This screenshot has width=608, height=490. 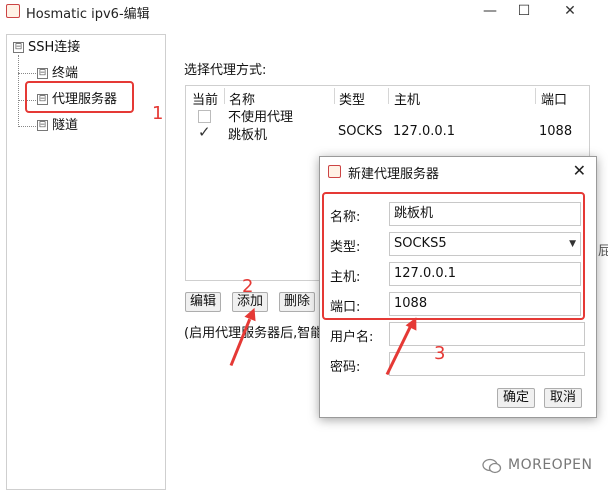 What do you see at coordinates (254, 333) in the screenshot?
I see `proxy-hint-text: (启用代理服务器后,智能` at bounding box center [254, 333].